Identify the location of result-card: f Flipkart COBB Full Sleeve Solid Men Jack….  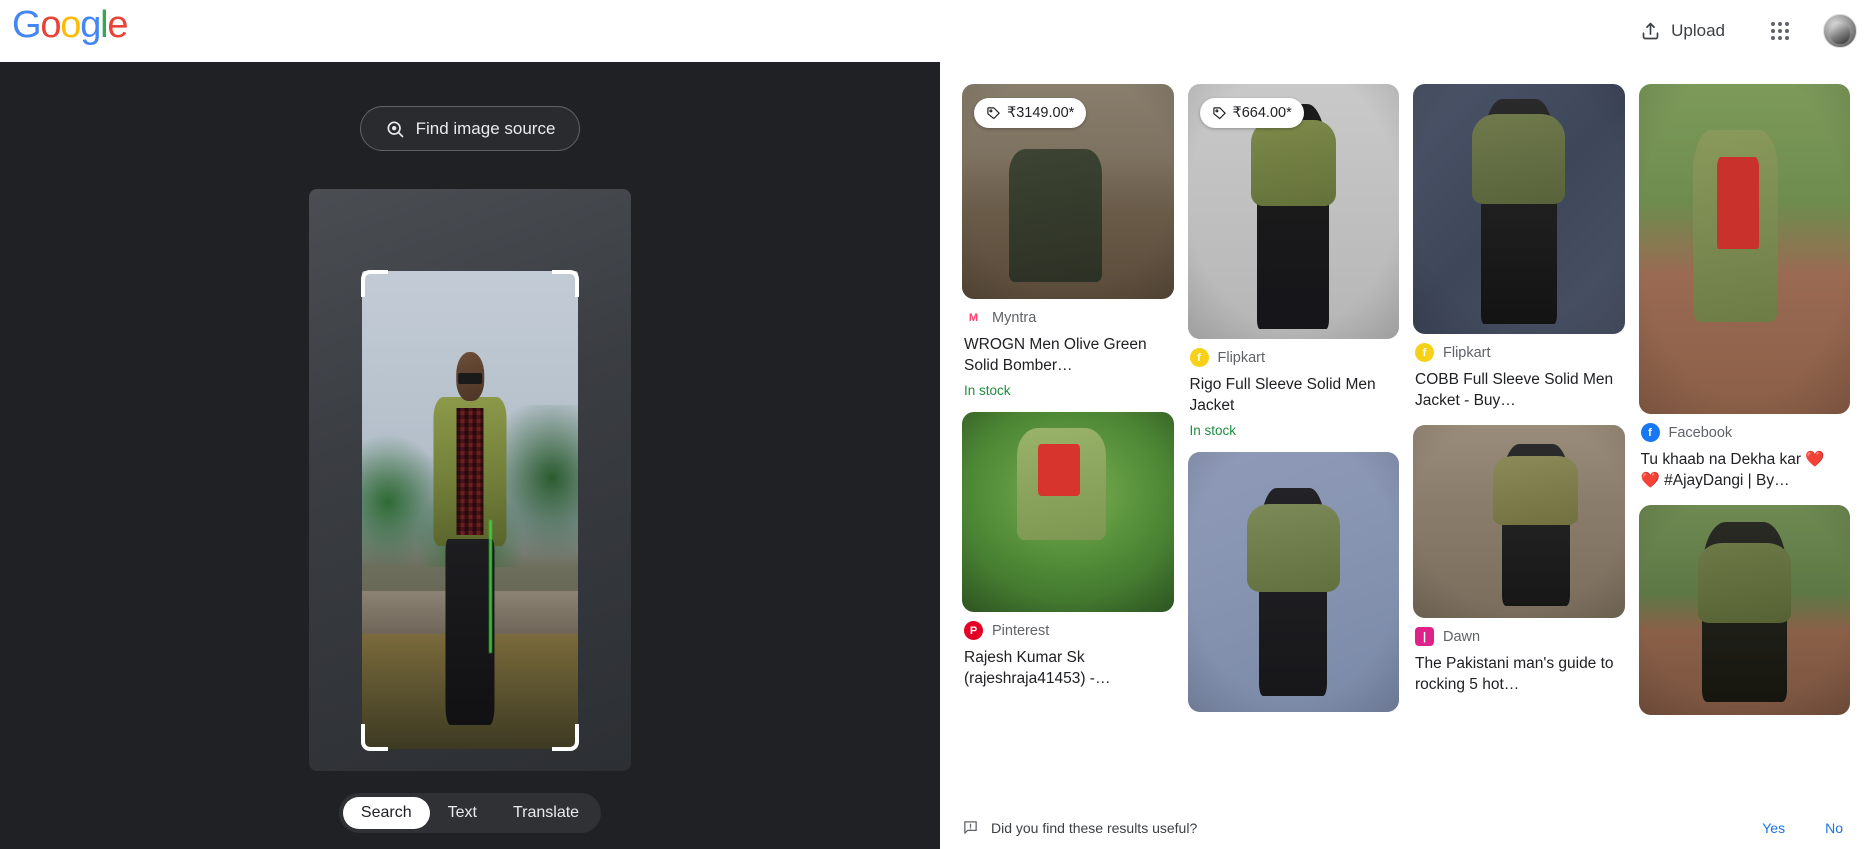
(1519, 247).